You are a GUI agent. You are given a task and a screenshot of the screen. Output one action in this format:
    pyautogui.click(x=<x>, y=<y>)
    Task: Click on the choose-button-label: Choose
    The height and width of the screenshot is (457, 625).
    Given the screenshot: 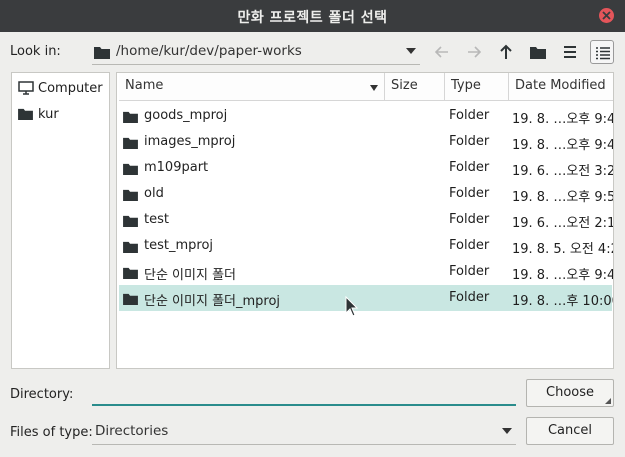 What is the action you would take?
    pyautogui.click(x=570, y=392)
    